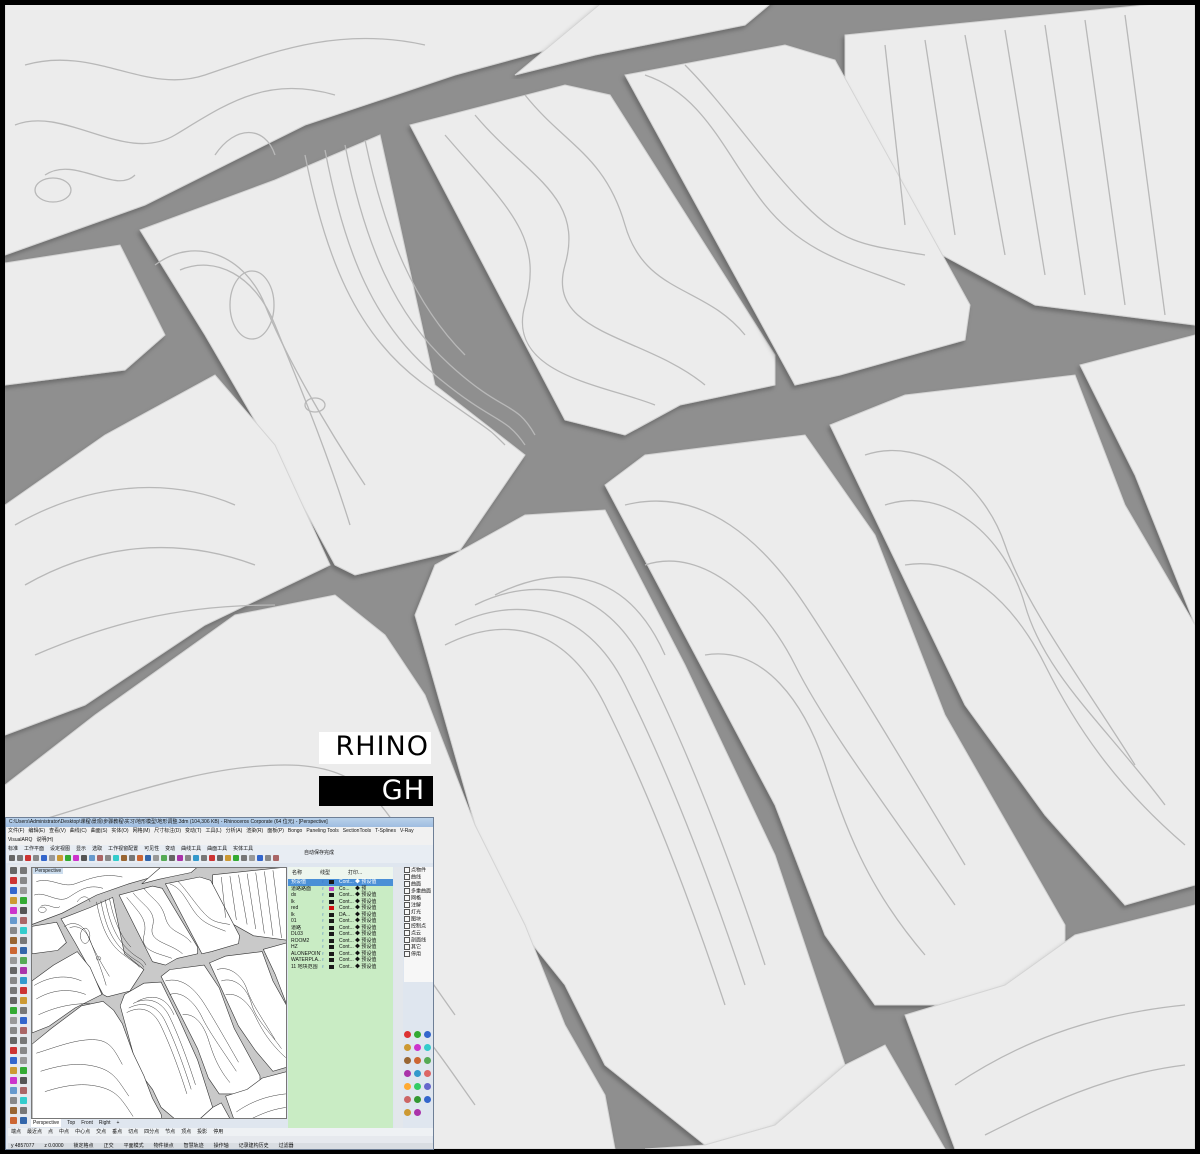 This screenshot has height=1154, width=1200. I want to click on toolbar-tab: 工作平面, so click(34, 849).